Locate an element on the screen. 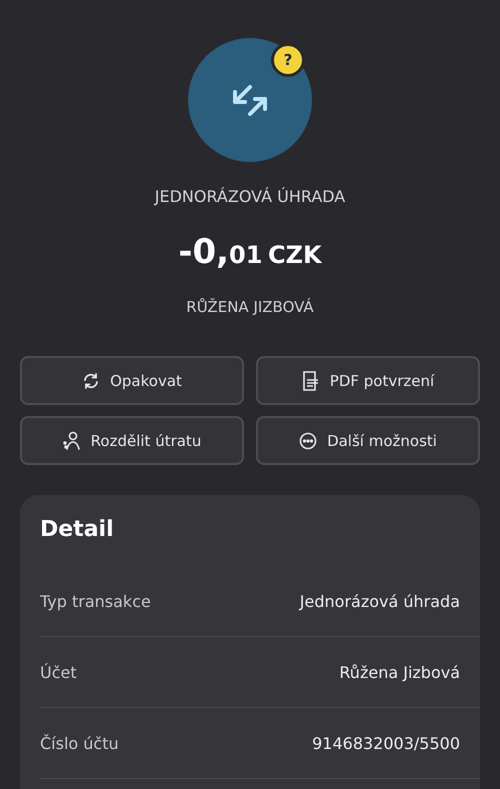 Image resolution: width=500 pixels, height=789 pixels. detail-label: Účet is located at coordinates (58, 672).